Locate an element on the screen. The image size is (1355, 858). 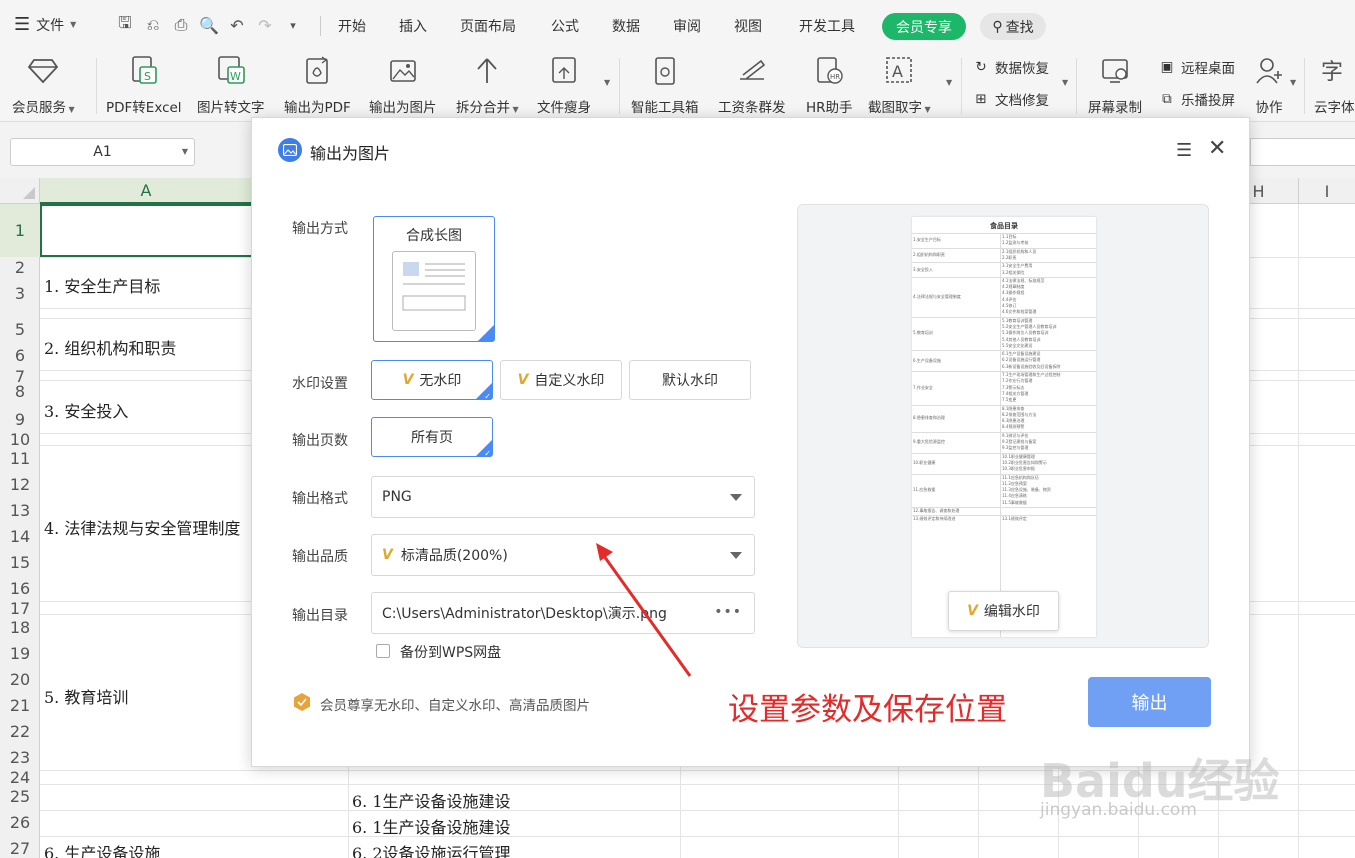
row-header: 24 is located at coordinates (20, 777).